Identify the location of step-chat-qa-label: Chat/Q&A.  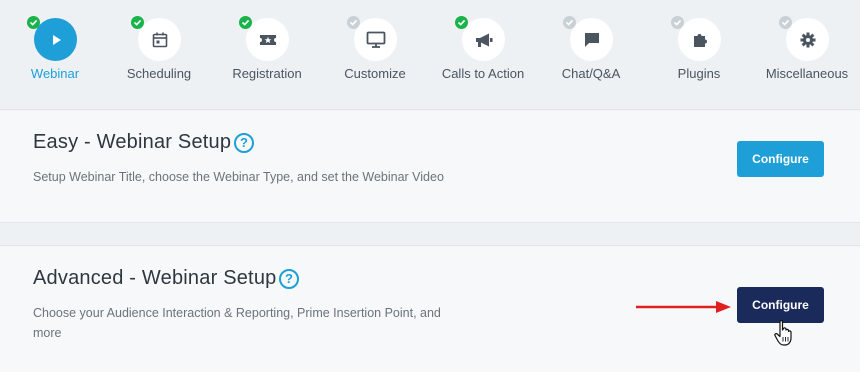
(591, 73).